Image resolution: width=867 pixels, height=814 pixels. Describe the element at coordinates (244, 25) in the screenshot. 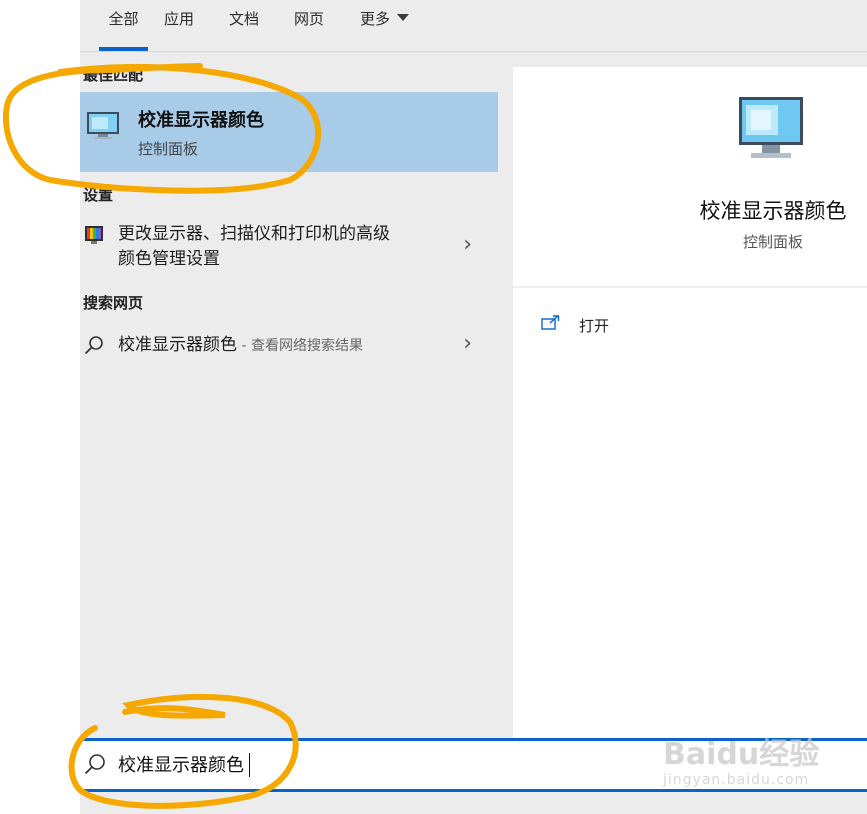

I see `tab-documents: 文档` at that location.